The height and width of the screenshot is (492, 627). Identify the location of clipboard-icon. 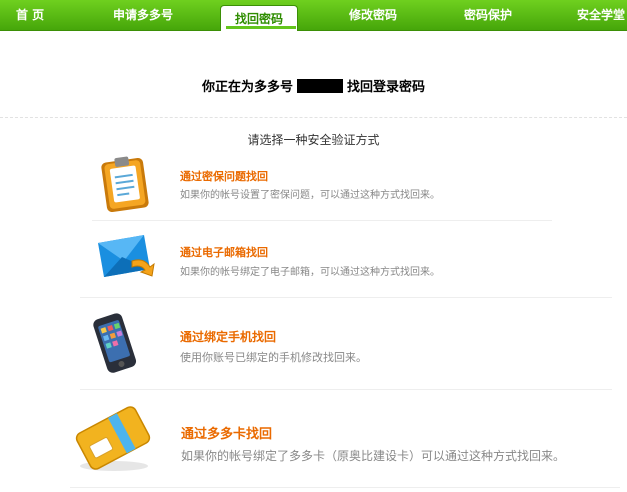
(125, 184).